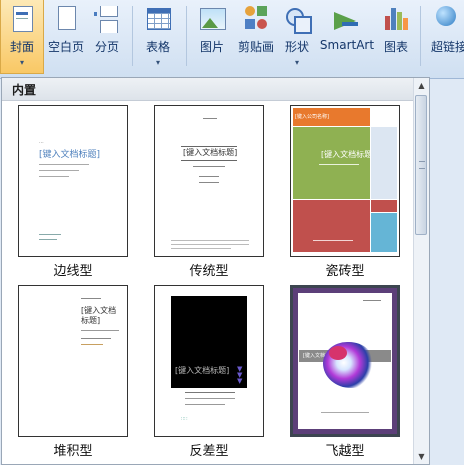 This screenshot has width=464, height=465. Describe the element at coordinates (345, 451) in the screenshot. I see `thumbnail-caption: 飞越型` at that location.